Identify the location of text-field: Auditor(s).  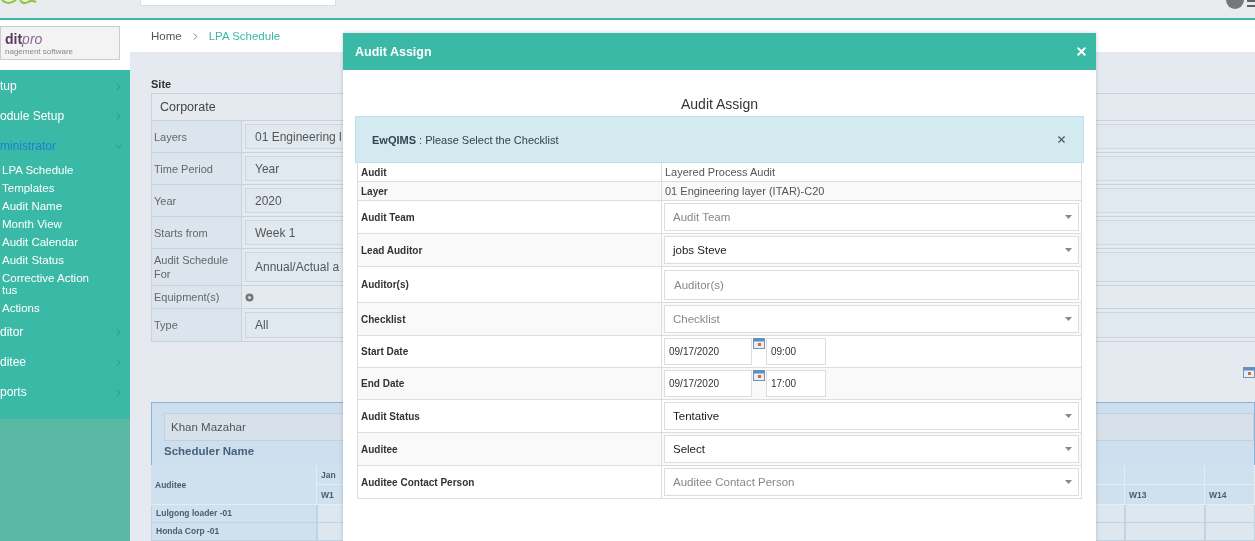
(871, 284).